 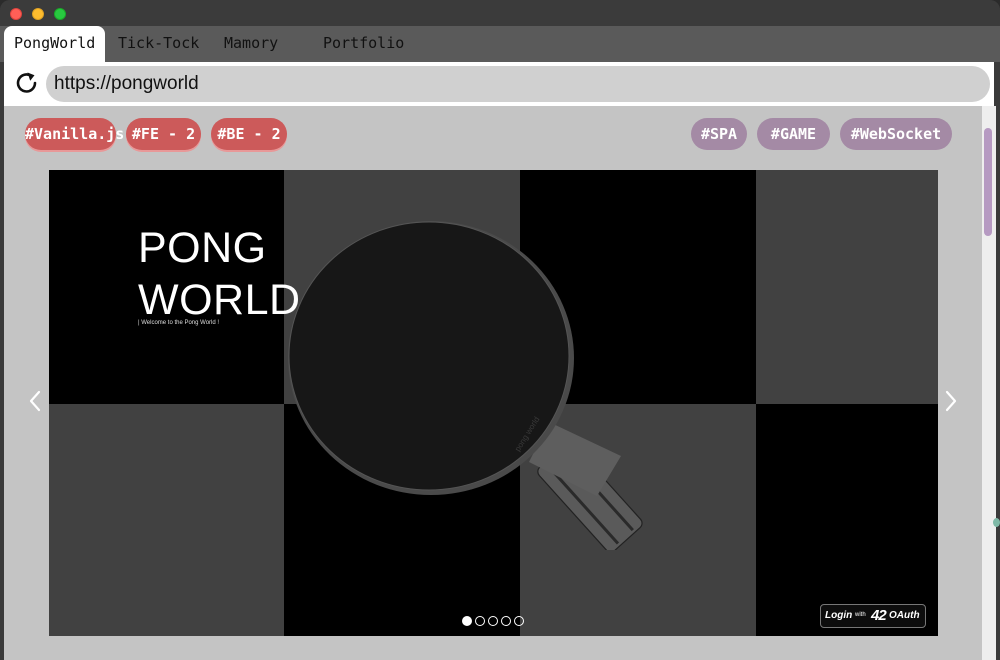 I want to click on login-42-oauth-button: Login with 42 OAuth, so click(x=873, y=616).